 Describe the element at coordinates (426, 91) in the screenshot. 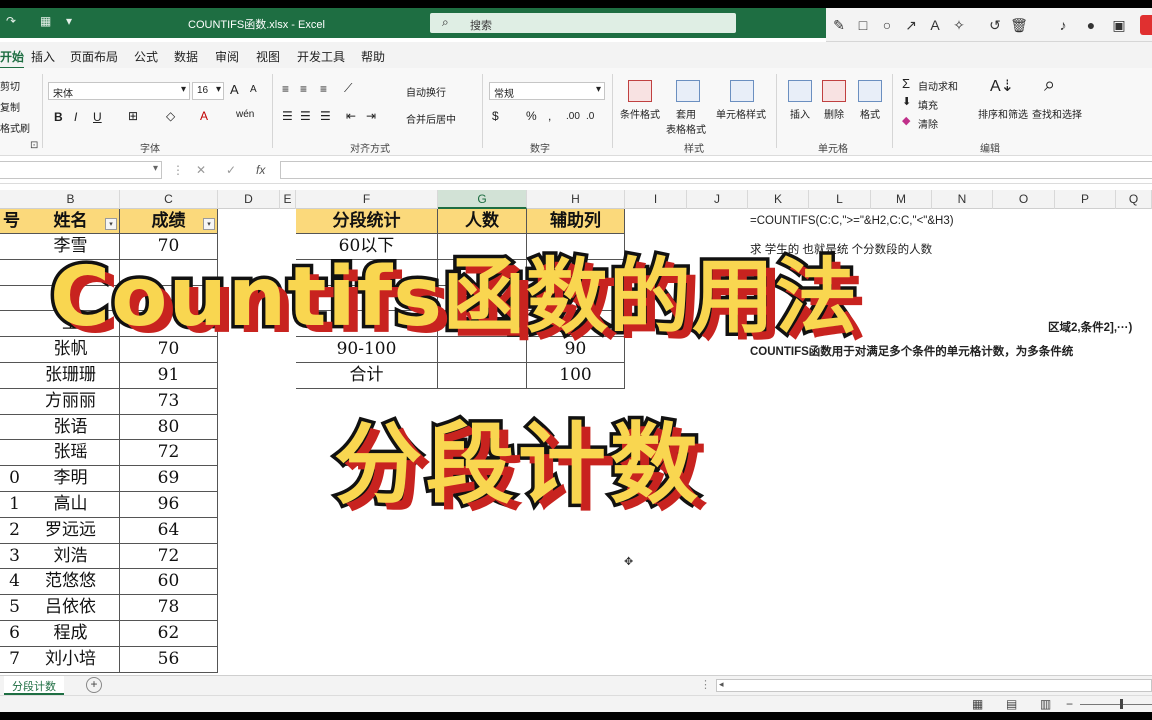

I see `wrap-text-button: 自动换行` at that location.